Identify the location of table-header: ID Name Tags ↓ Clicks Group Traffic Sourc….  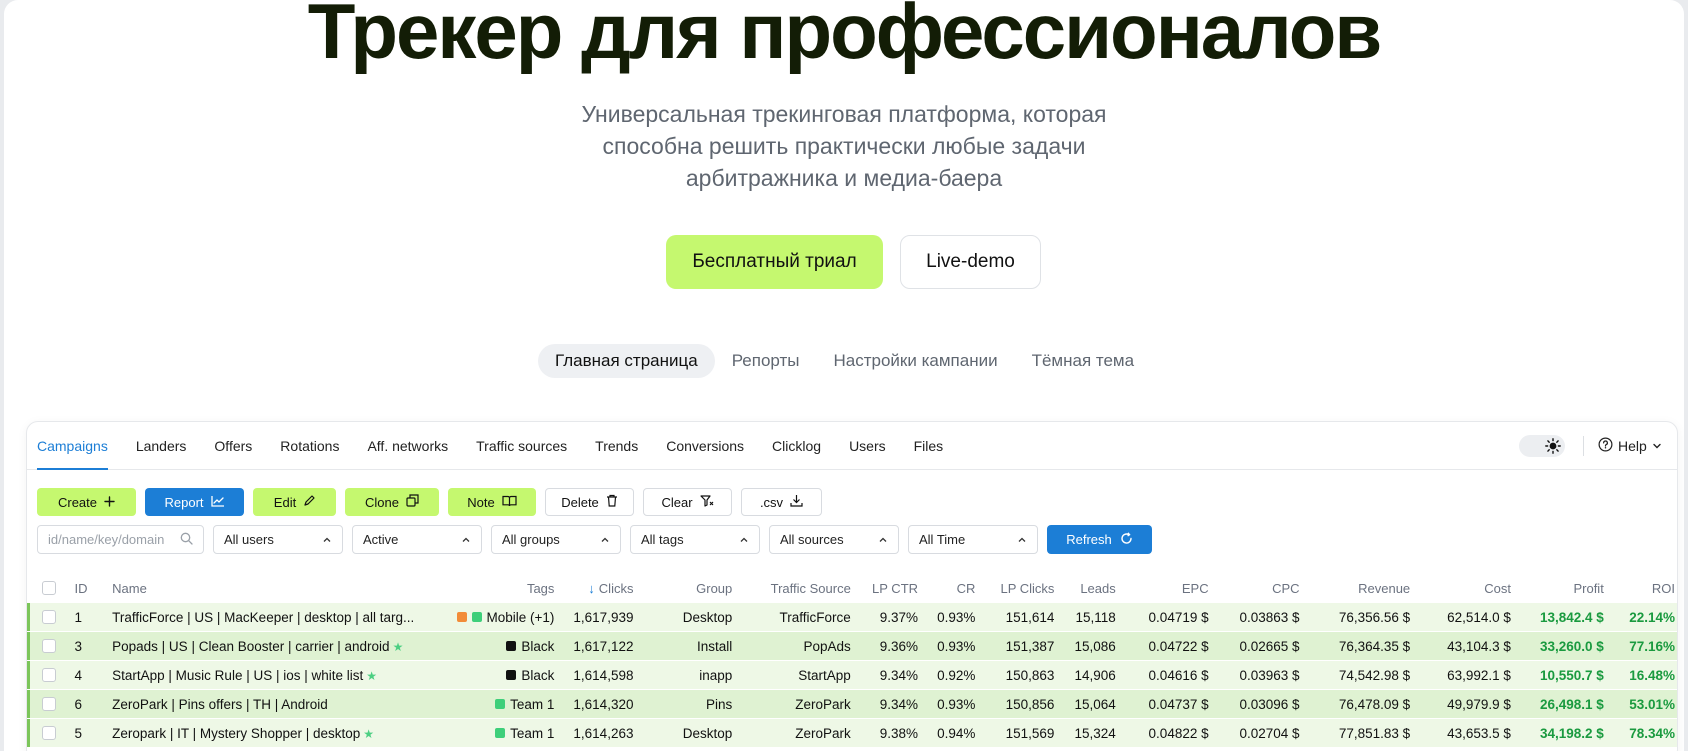
(852, 588).